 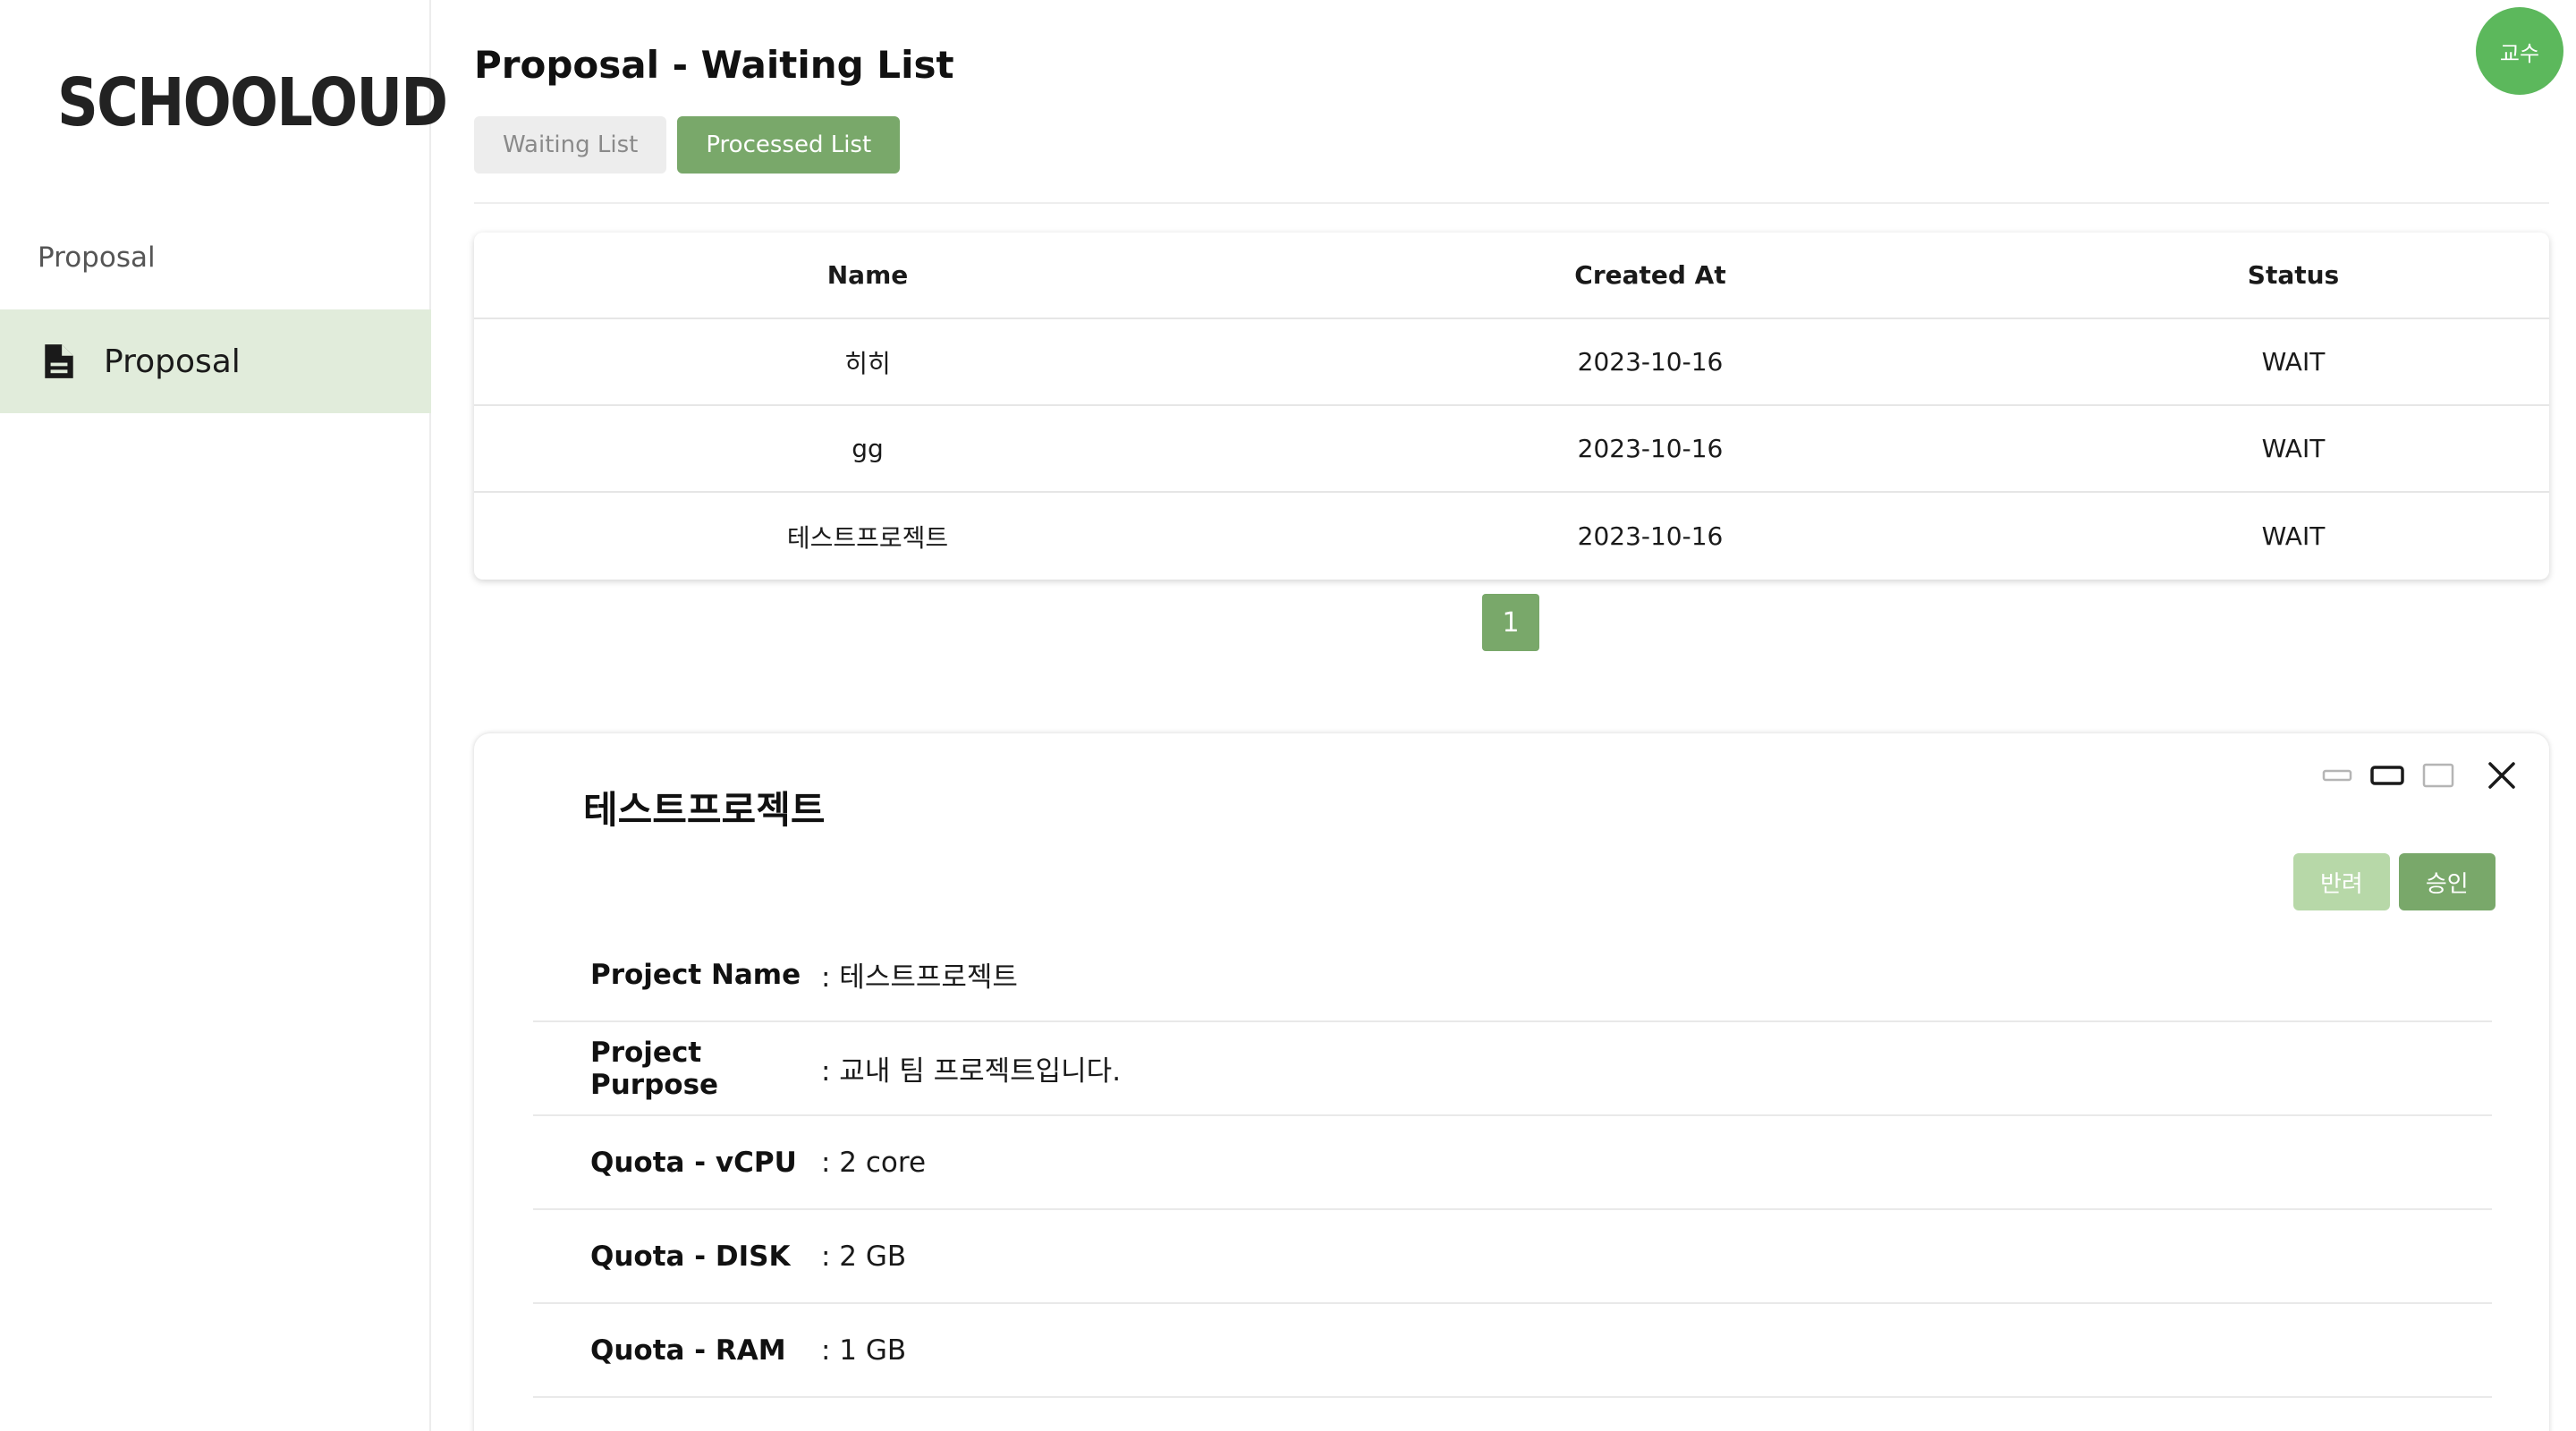 What do you see at coordinates (2394, 882) in the screenshot?
I see `detail-actions: 반려 승인` at bounding box center [2394, 882].